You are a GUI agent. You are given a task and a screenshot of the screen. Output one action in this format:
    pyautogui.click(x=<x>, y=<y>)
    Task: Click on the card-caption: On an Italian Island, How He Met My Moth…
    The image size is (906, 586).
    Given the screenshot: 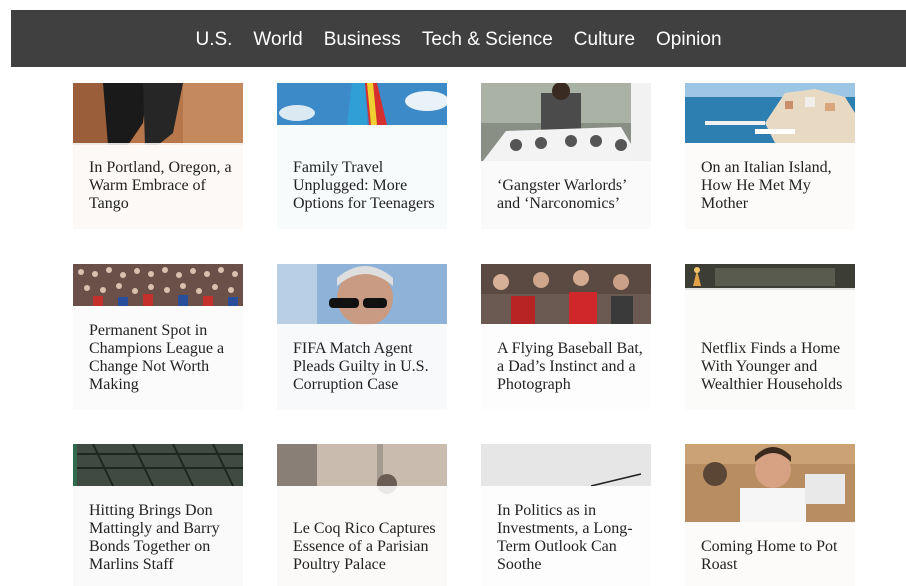 What is the action you would take?
    pyautogui.click(x=770, y=186)
    